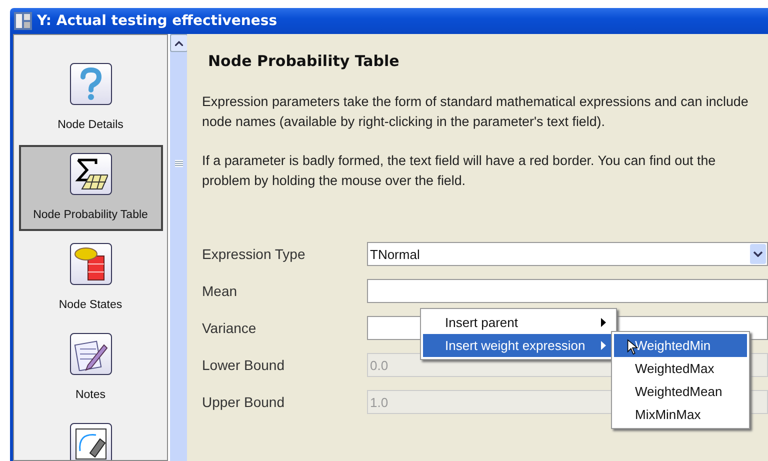  What do you see at coordinates (157, 21) in the screenshot?
I see `window-title: Y: Actual testing effectiveness` at bounding box center [157, 21].